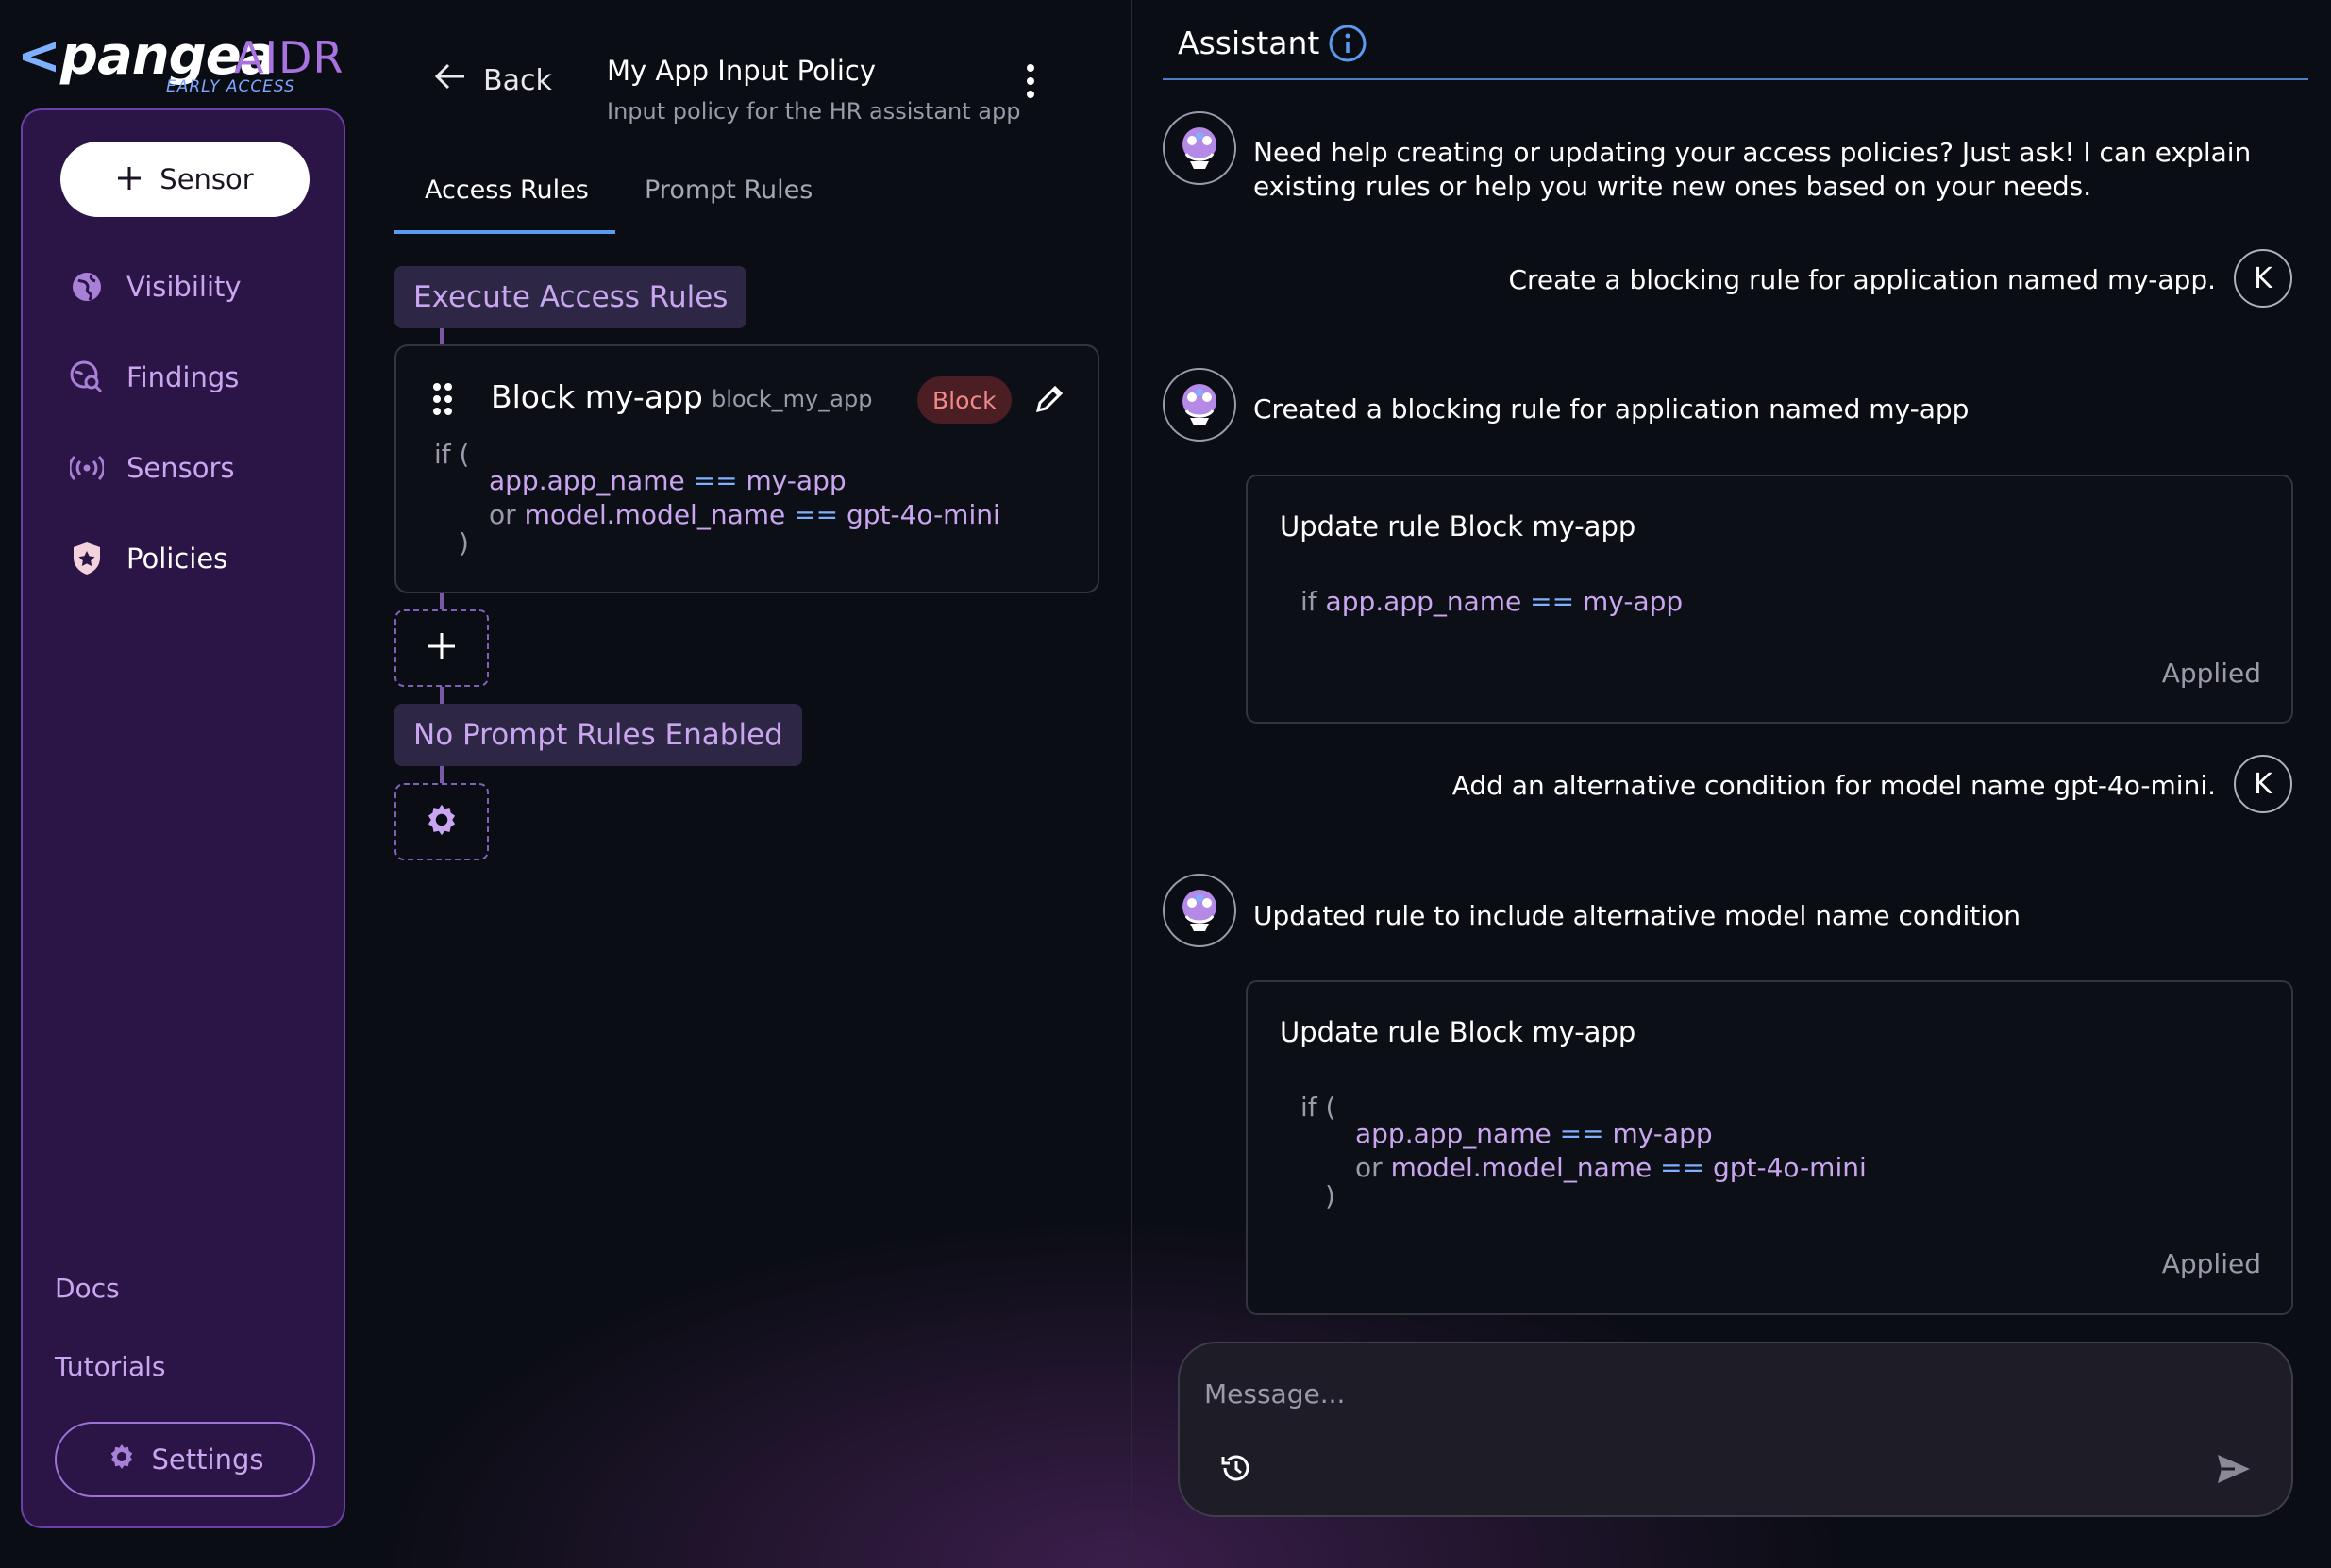 The width and height of the screenshot is (2331, 1568). Describe the element at coordinates (1611, 1167) in the screenshot. I see `rule-update-code-cond2: or model.model_name == gpt-4o-mini` at that location.